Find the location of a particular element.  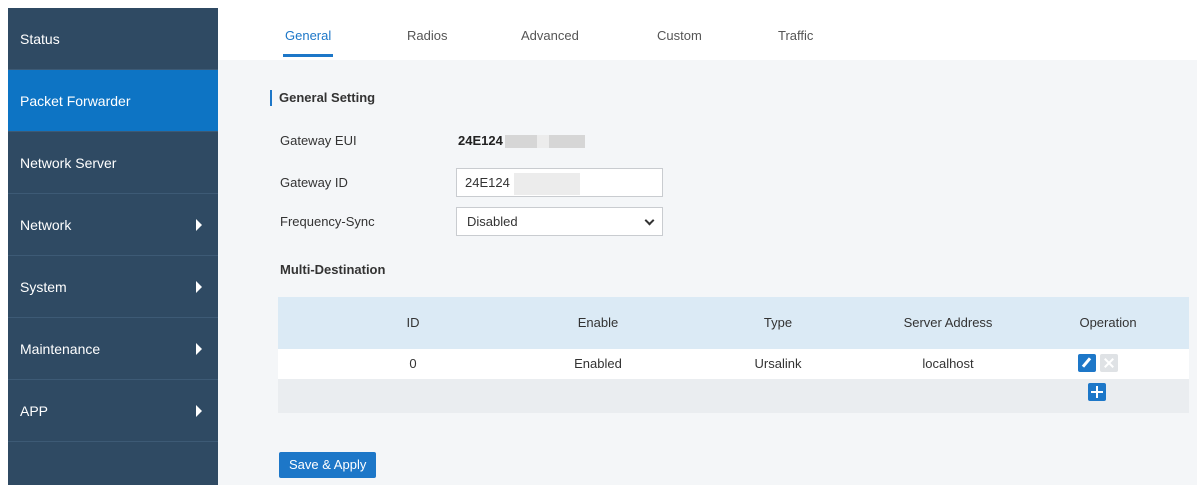

sidebar-item-network-server: Network Server is located at coordinates (113, 163).